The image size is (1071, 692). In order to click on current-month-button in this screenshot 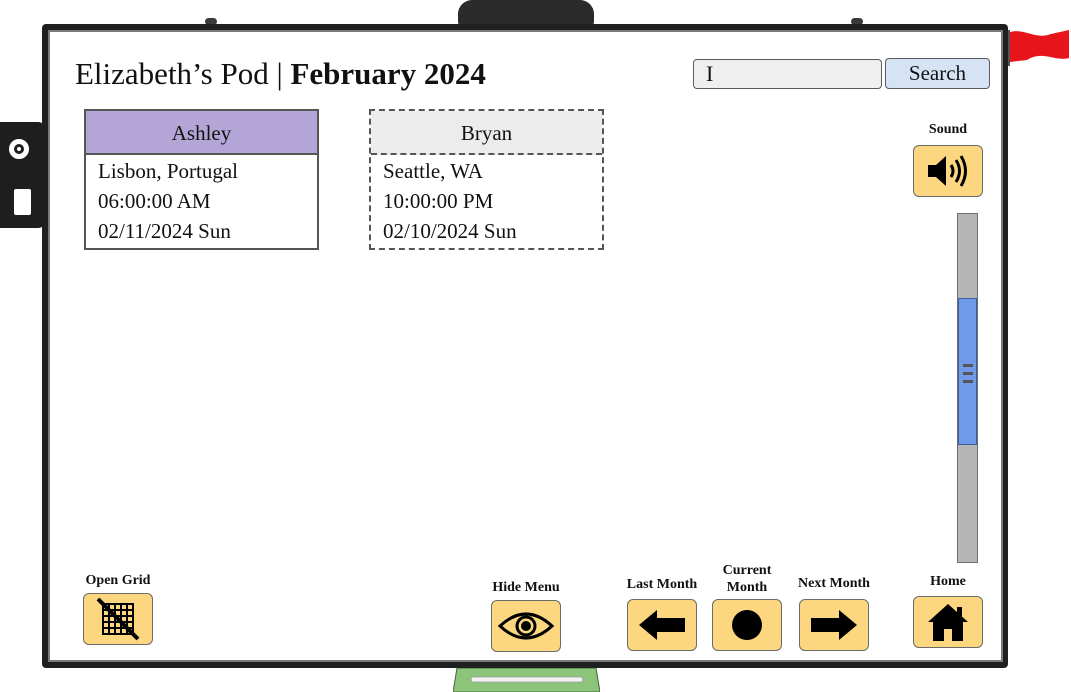, I will do `click(747, 625)`.